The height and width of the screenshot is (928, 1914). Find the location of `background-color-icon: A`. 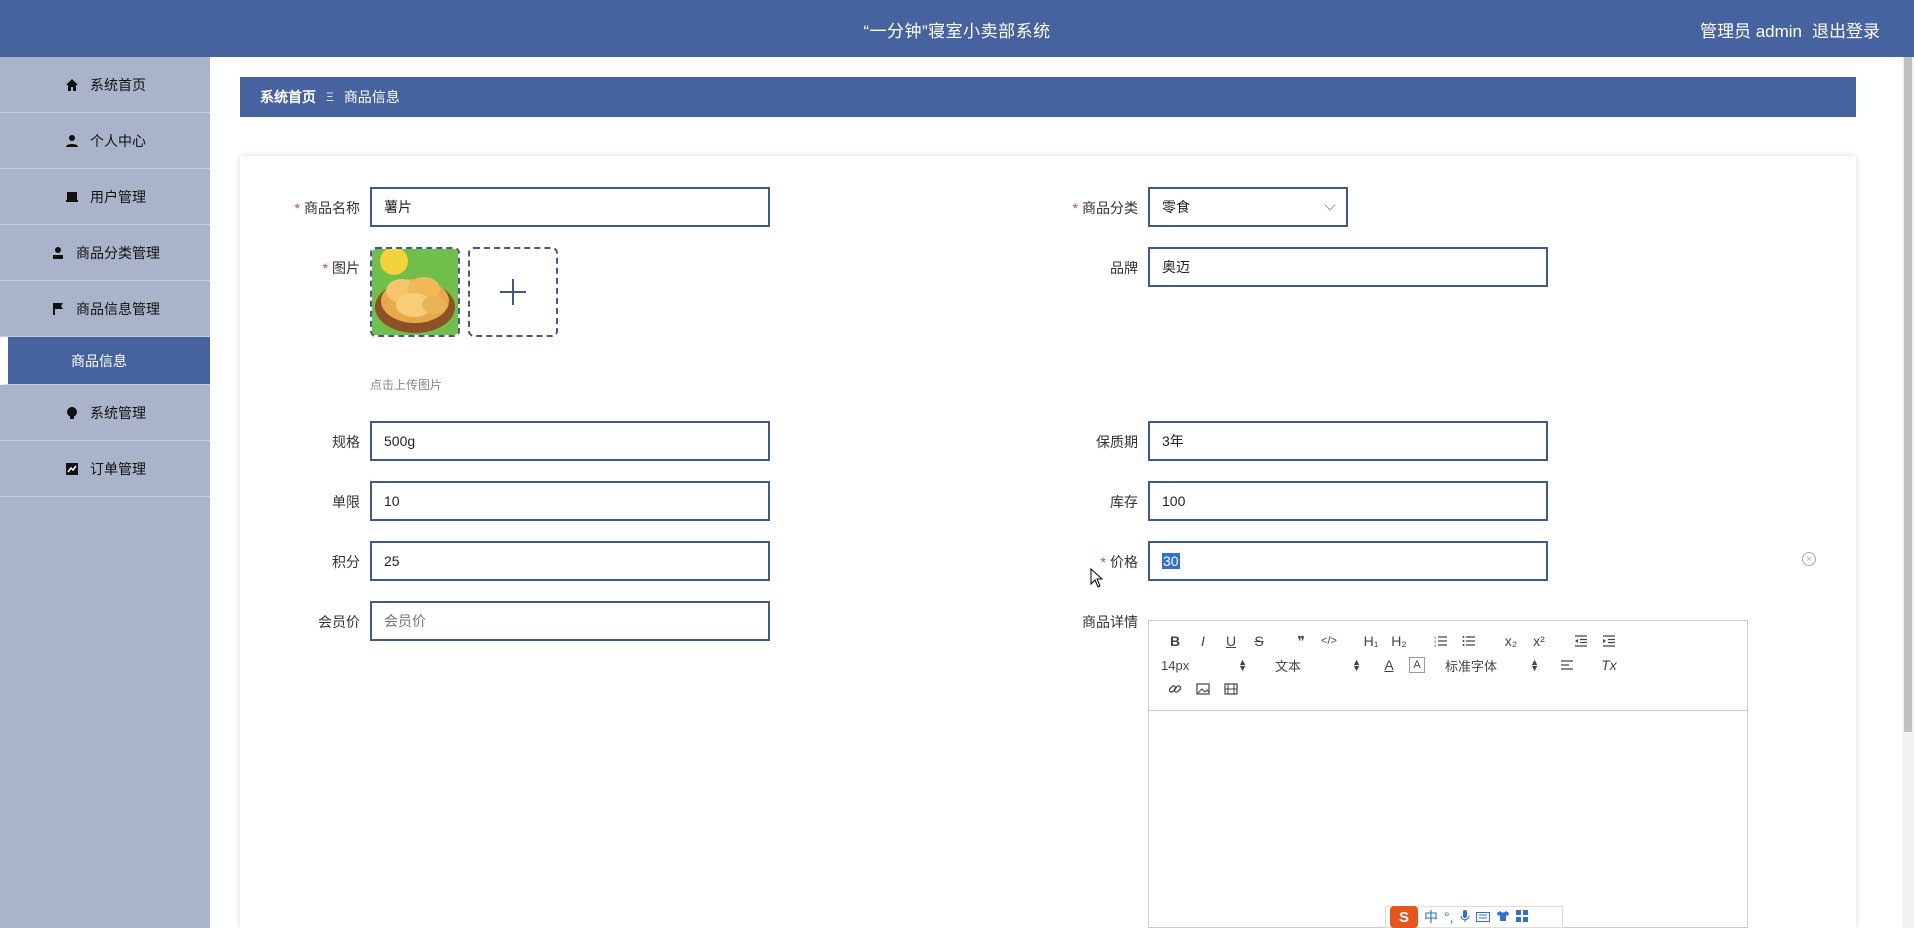

background-color-icon: A is located at coordinates (1417, 665).